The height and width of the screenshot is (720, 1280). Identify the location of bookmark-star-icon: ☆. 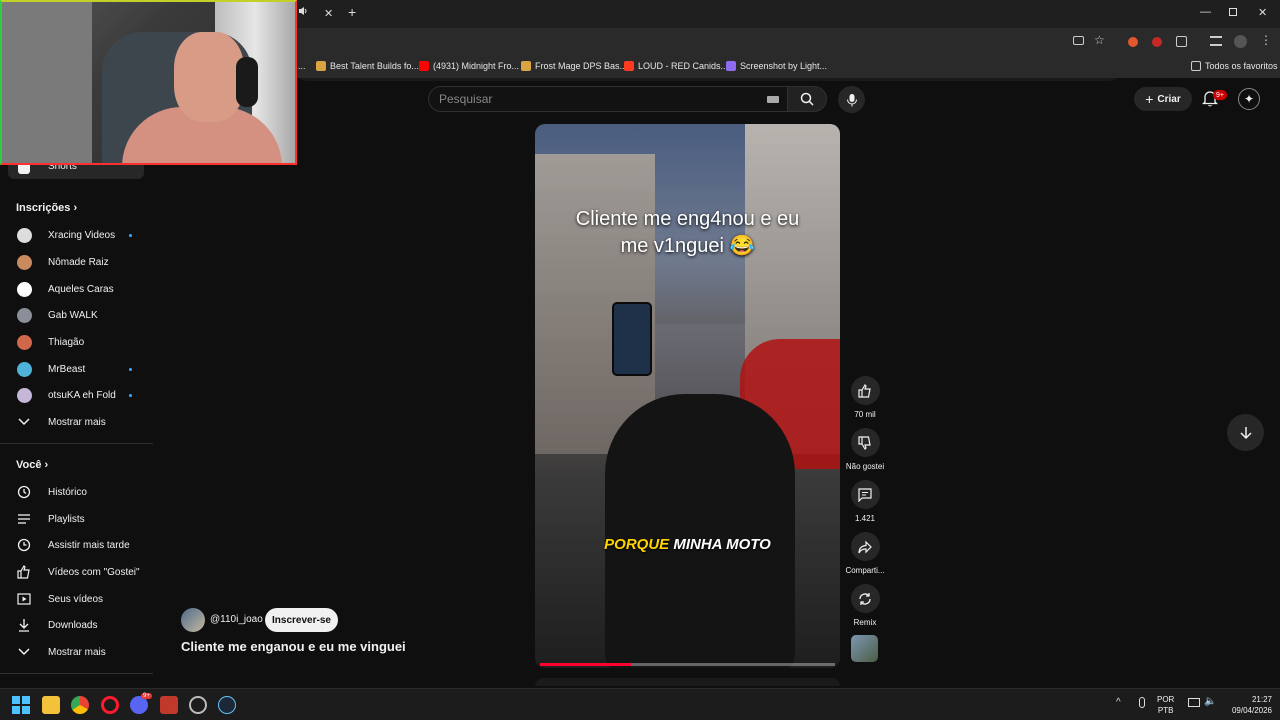
(1099, 40).